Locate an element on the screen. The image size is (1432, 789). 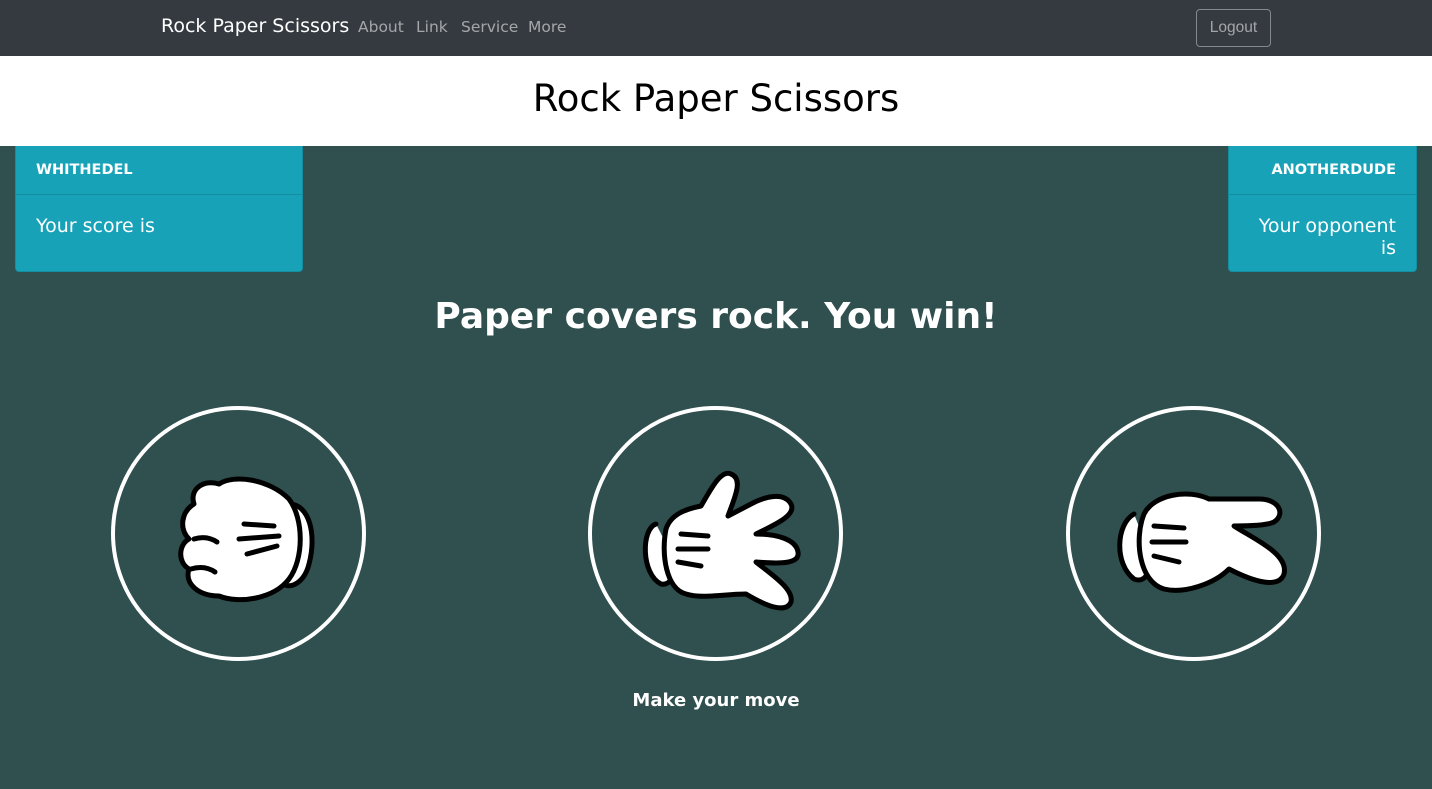
paper-choice-button is located at coordinates (715, 533).